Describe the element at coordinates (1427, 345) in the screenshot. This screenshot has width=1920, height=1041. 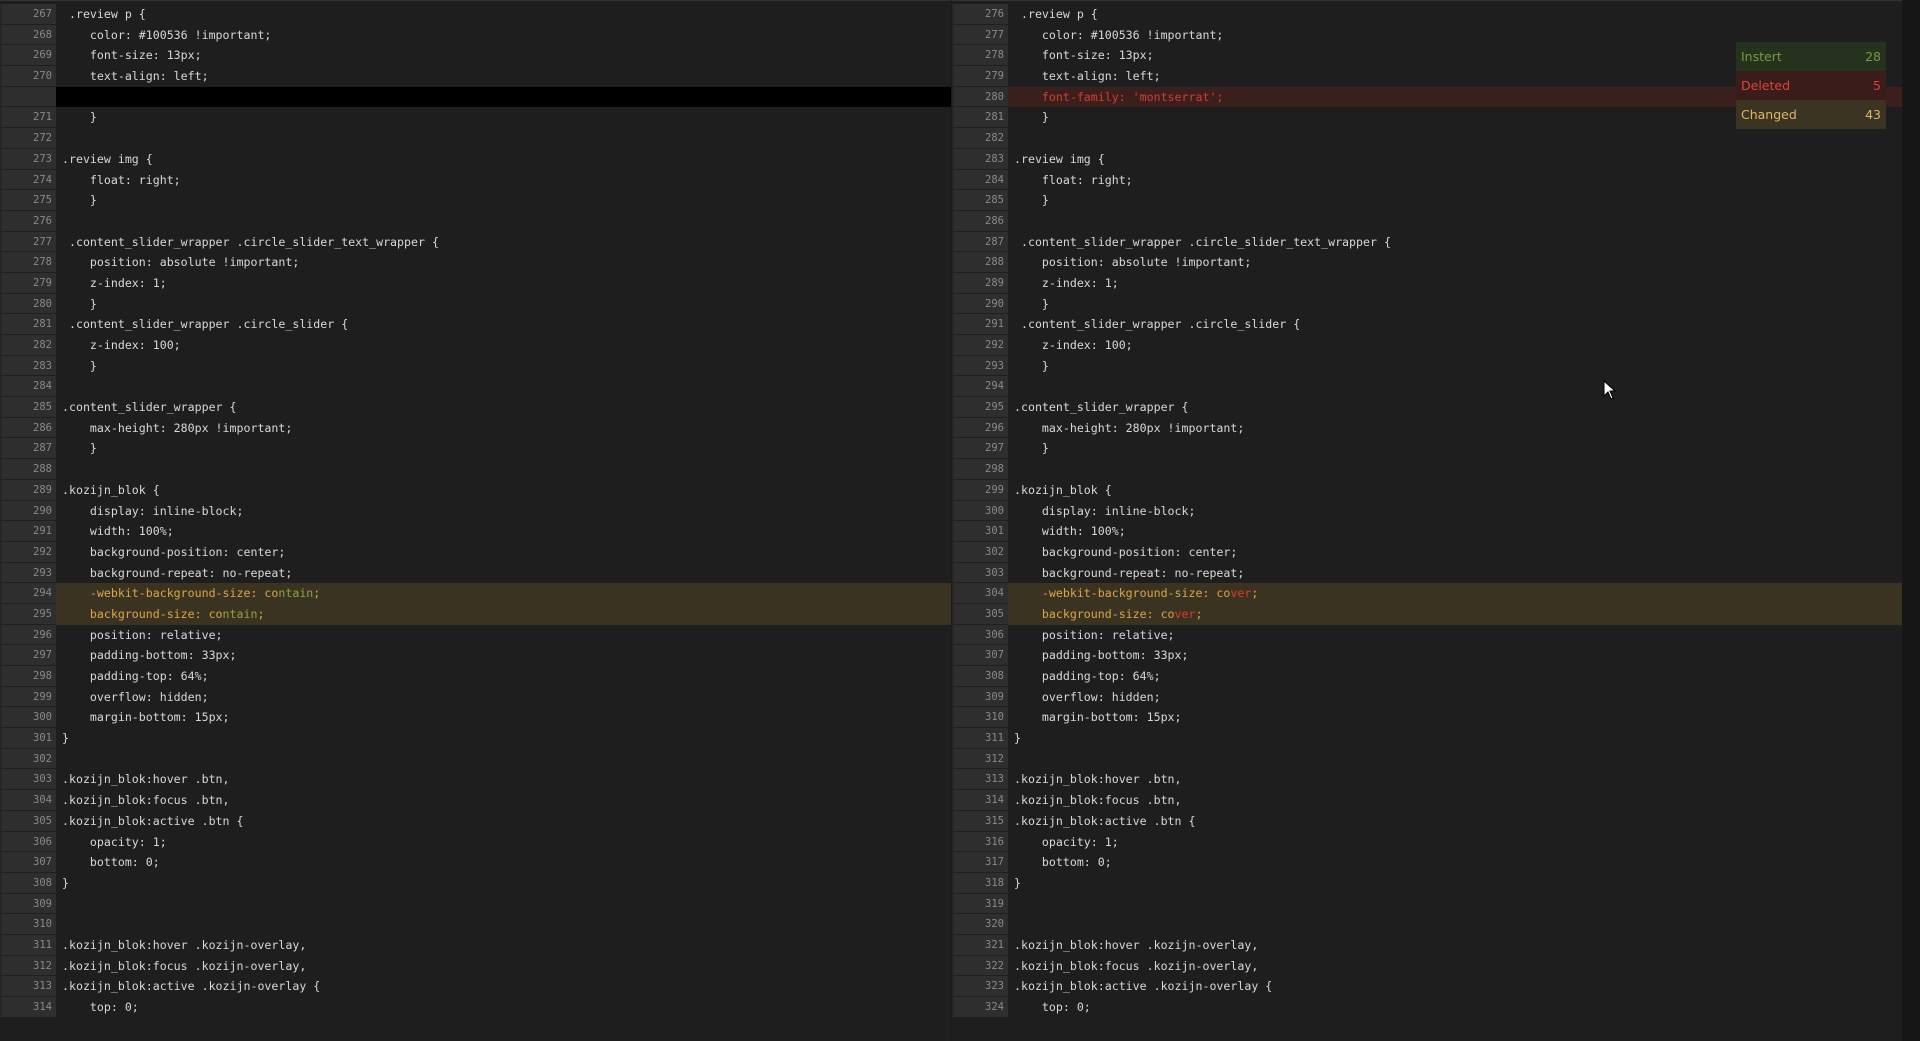
I see `code-line: 292 z-index: 100;` at that location.